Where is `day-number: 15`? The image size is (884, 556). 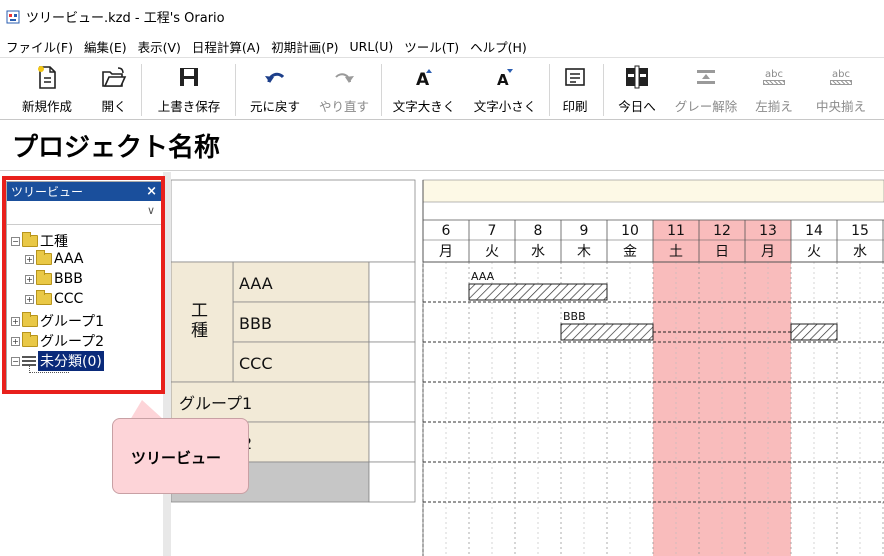
day-number: 15 is located at coordinates (860, 231).